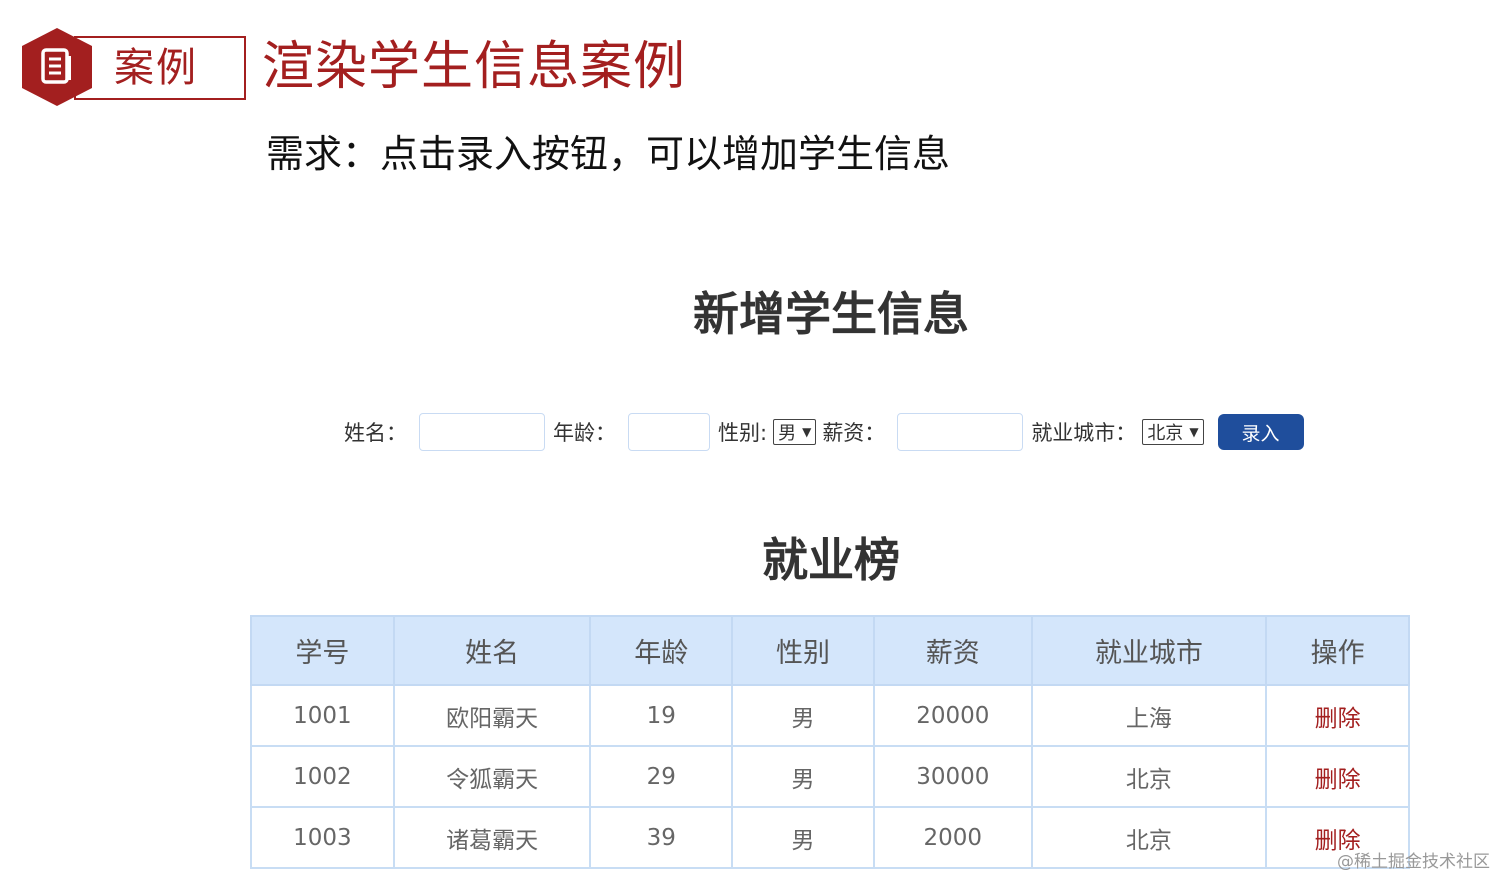 The height and width of the screenshot is (894, 1512). I want to click on student-salary-cell: 2000, so click(952, 837).